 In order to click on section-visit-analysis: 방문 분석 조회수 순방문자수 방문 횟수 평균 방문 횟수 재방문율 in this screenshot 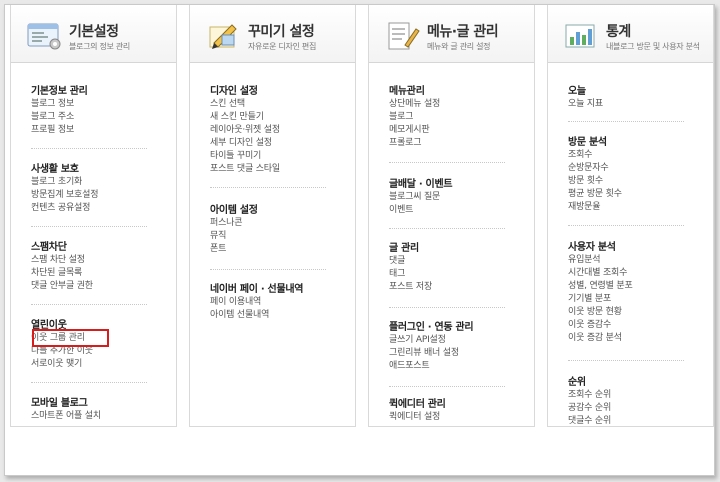, I will do `click(633, 175)`.